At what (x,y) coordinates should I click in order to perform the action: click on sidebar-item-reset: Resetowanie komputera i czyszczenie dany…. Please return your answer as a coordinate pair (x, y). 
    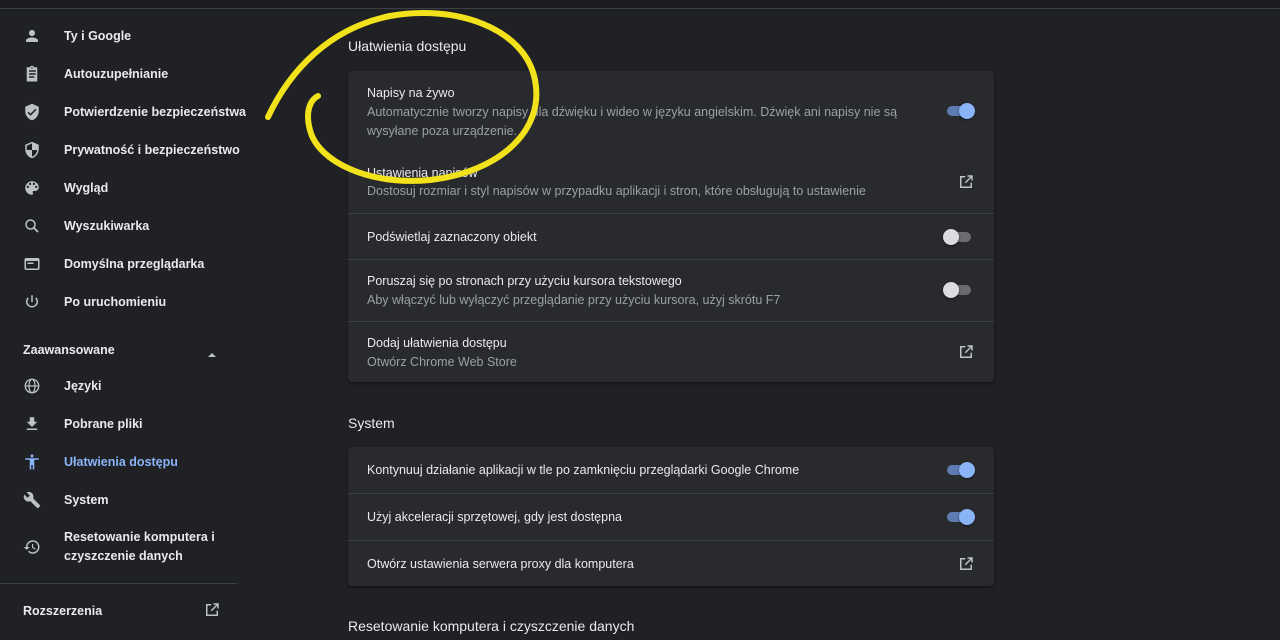
    Looking at the image, I should click on (125, 547).